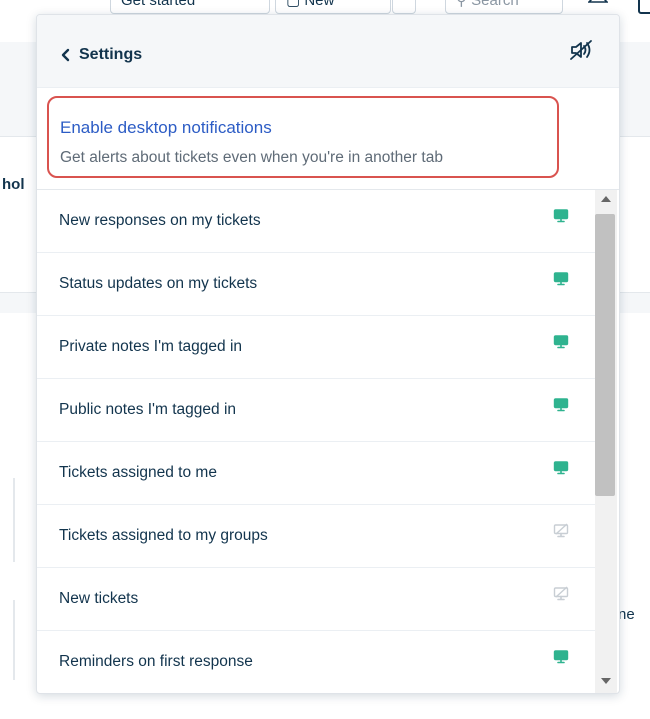  Describe the element at coordinates (316, 599) in the screenshot. I see `notification-row: New tickets` at that location.